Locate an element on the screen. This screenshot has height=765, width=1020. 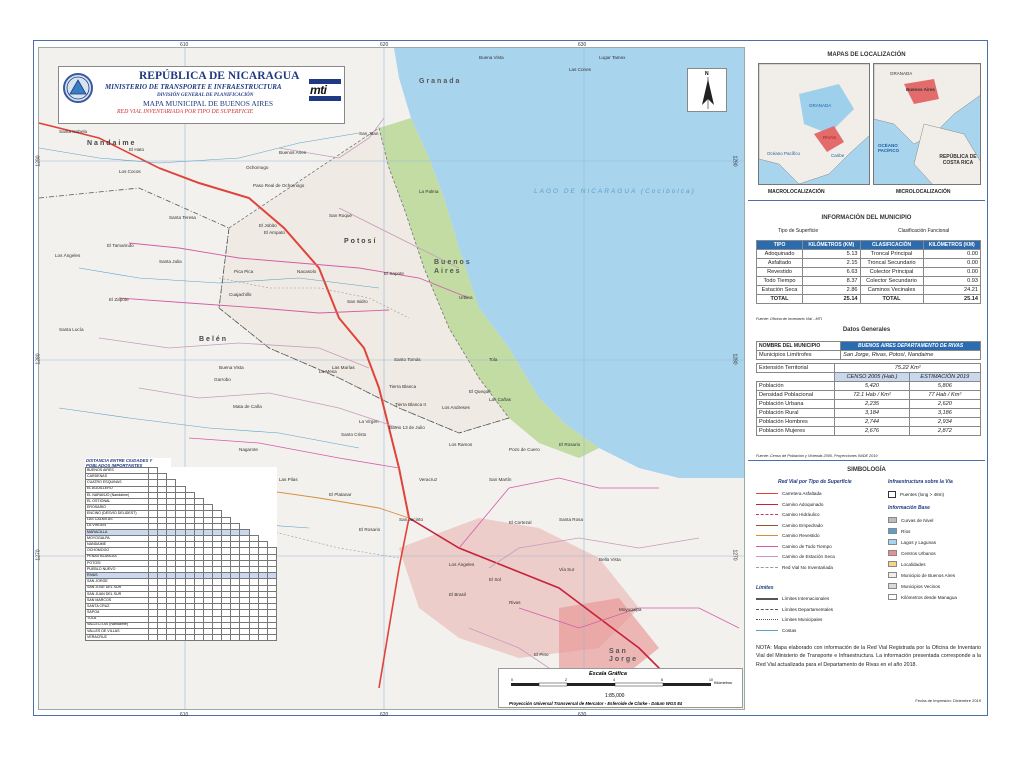
place-label: Santa Isabela is located at coordinates (73, 131).